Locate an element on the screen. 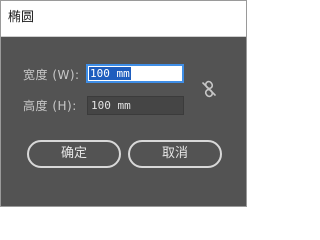 The height and width of the screenshot is (240, 320). title-bar: 椭圆 is located at coordinates (123, 19).